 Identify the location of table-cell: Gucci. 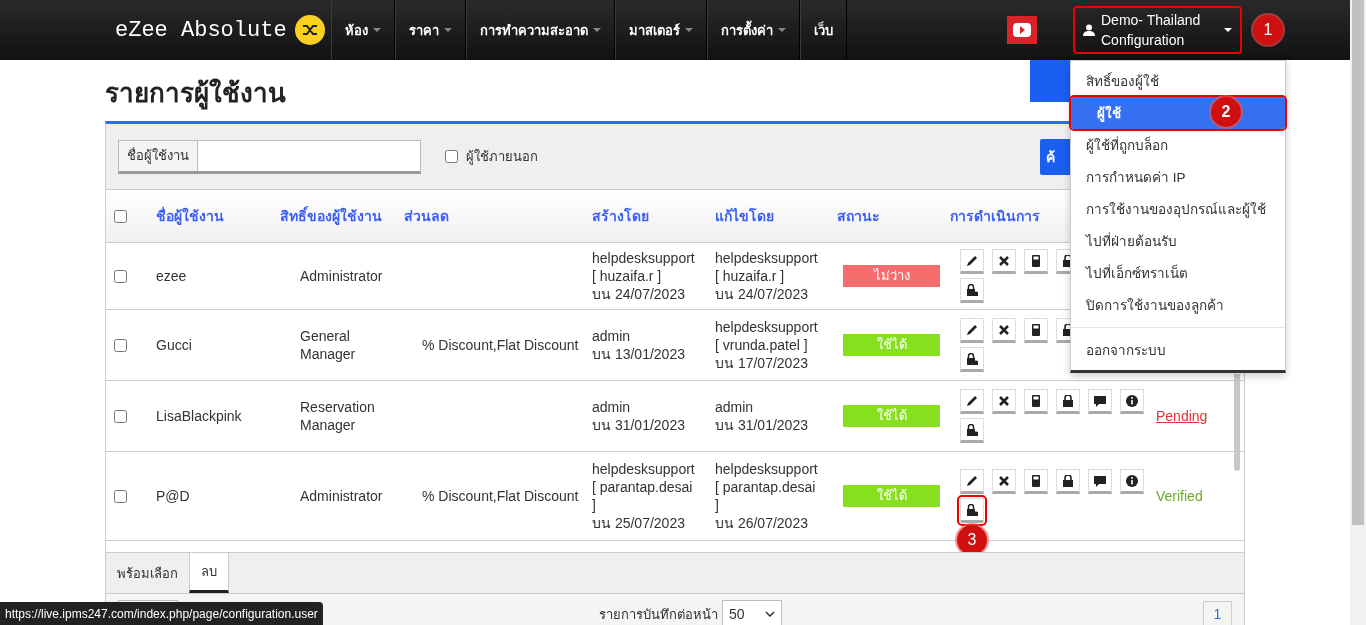
(174, 345).